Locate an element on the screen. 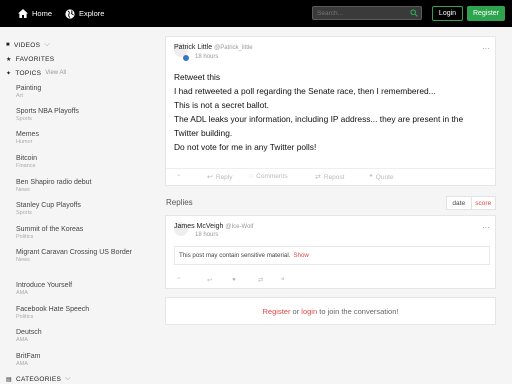 This screenshot has width=512, height=384. topic-category: Art is located at coordinates (20, 96).